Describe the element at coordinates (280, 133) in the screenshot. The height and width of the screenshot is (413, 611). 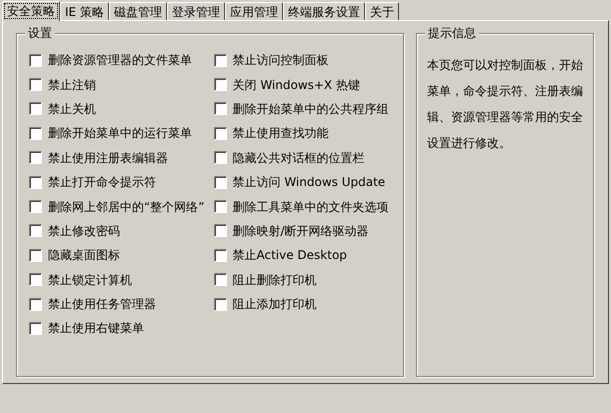
I see `checkbox-label: 禁止使用查找功能` at that location.